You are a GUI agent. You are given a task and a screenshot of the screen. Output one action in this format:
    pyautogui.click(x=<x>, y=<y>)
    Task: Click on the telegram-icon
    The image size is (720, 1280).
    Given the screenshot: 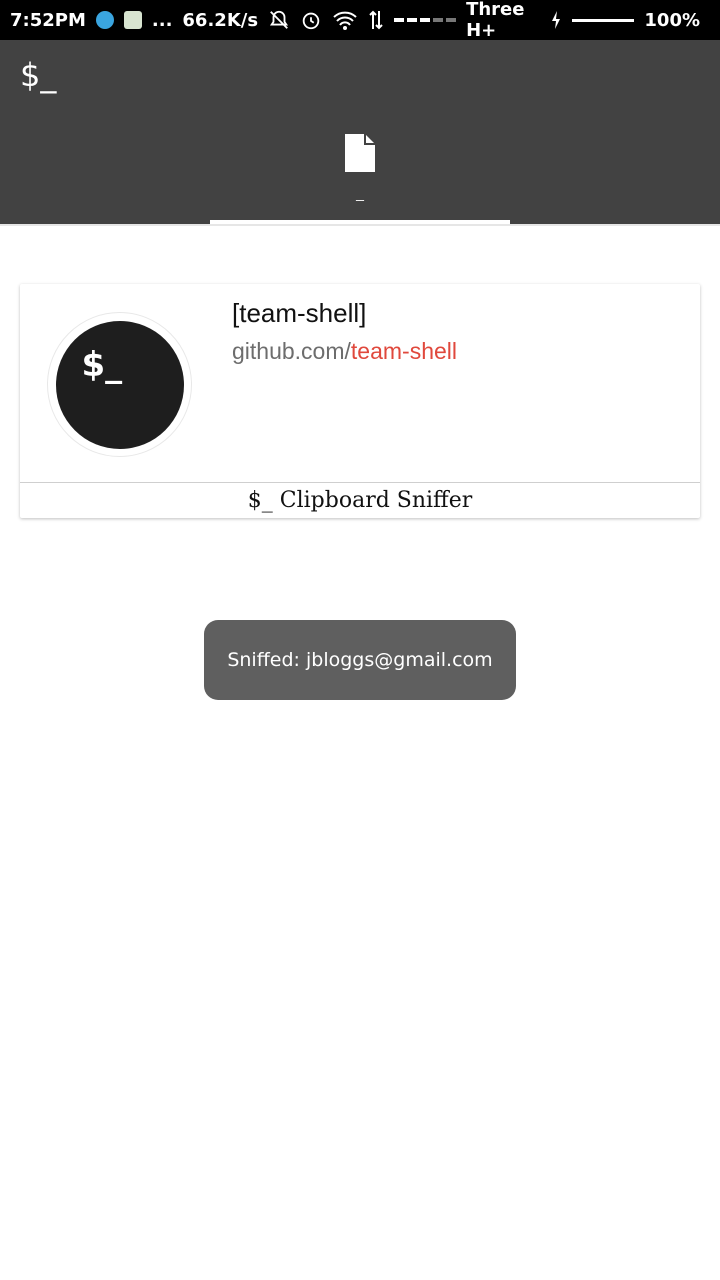 What is the action you would take?
    pyautogui.click(x=104, y=20)
    